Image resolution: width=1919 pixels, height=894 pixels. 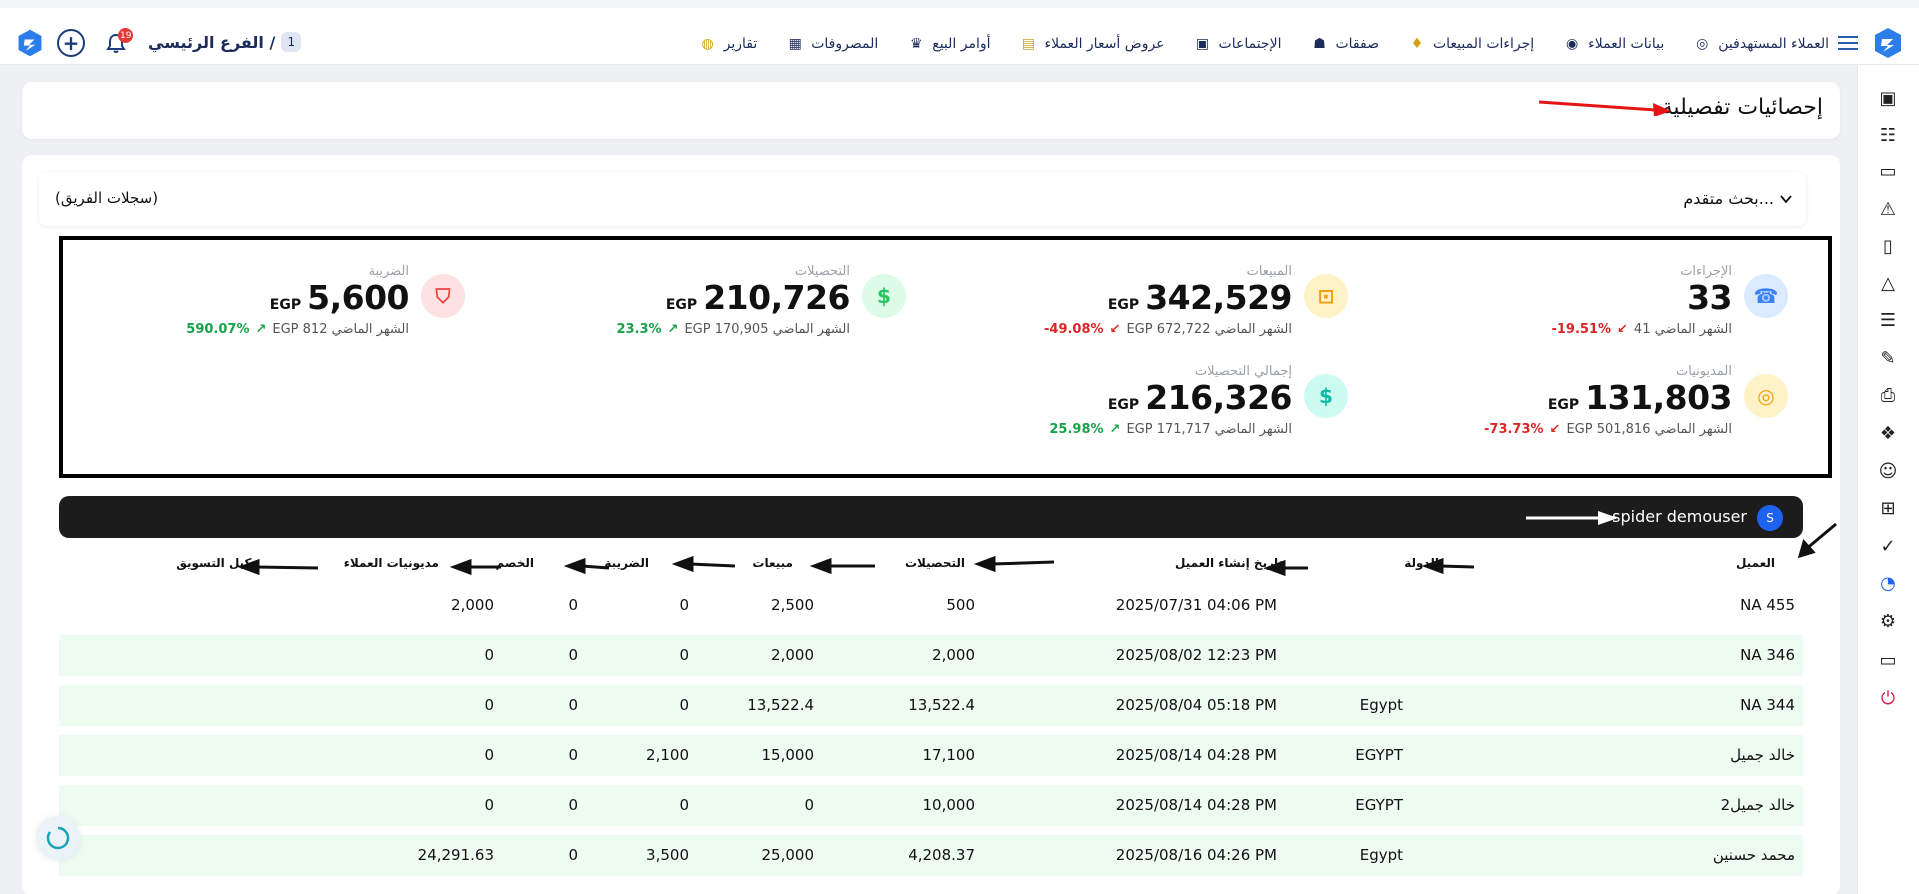 I want to click on quotes-icon: ▤, so click(x=1028, y=44).